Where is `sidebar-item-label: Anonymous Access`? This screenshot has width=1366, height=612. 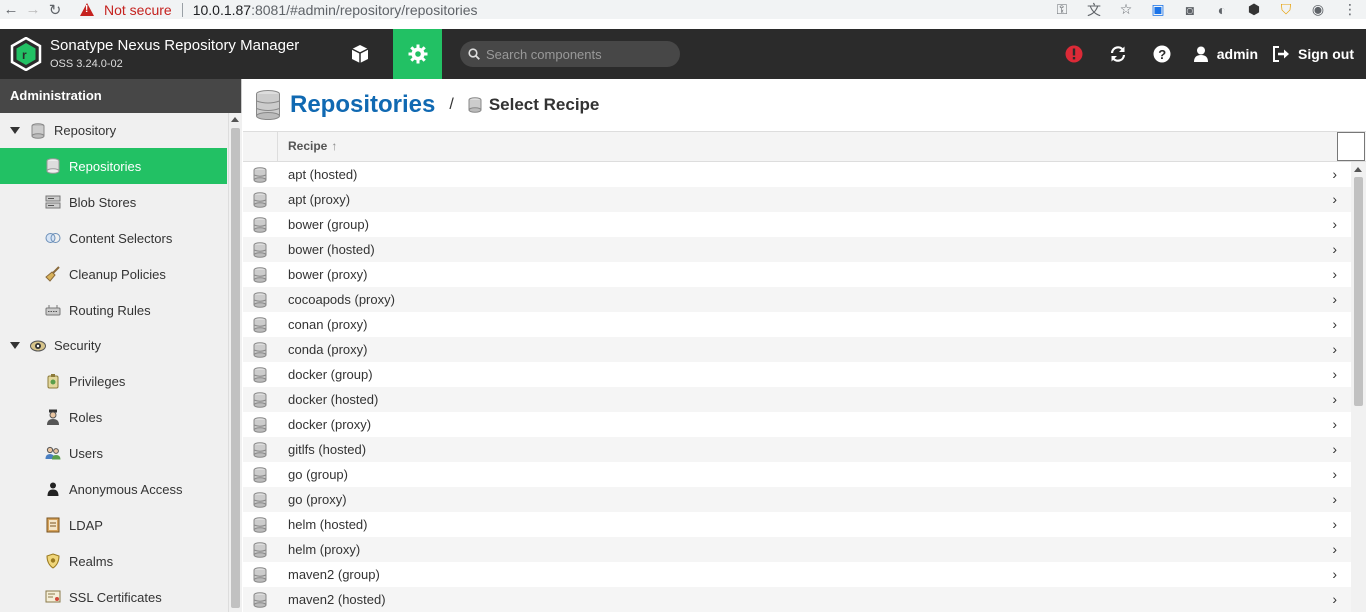 sidebar-item-label: Anonymous Access is located at coordinates (126, 489).